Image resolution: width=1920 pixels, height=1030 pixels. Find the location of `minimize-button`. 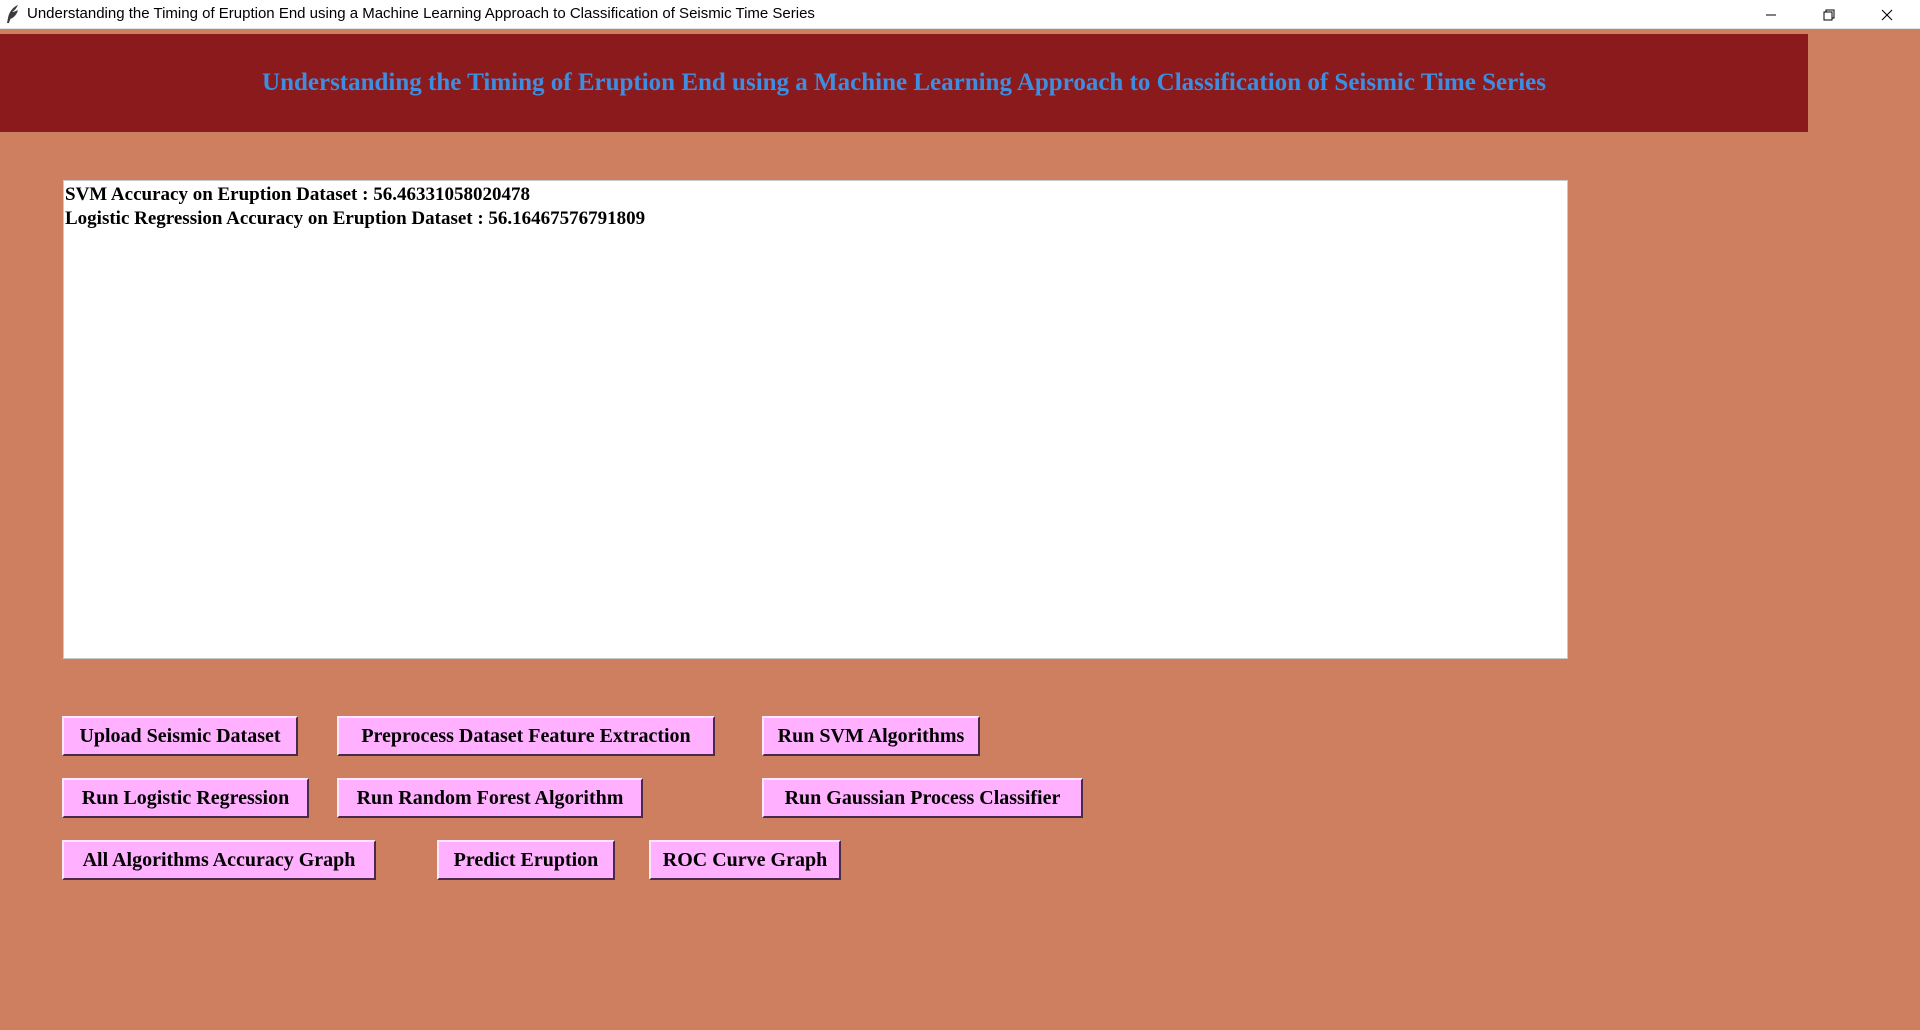

minimize-button is located at coordinates (1771, 14).